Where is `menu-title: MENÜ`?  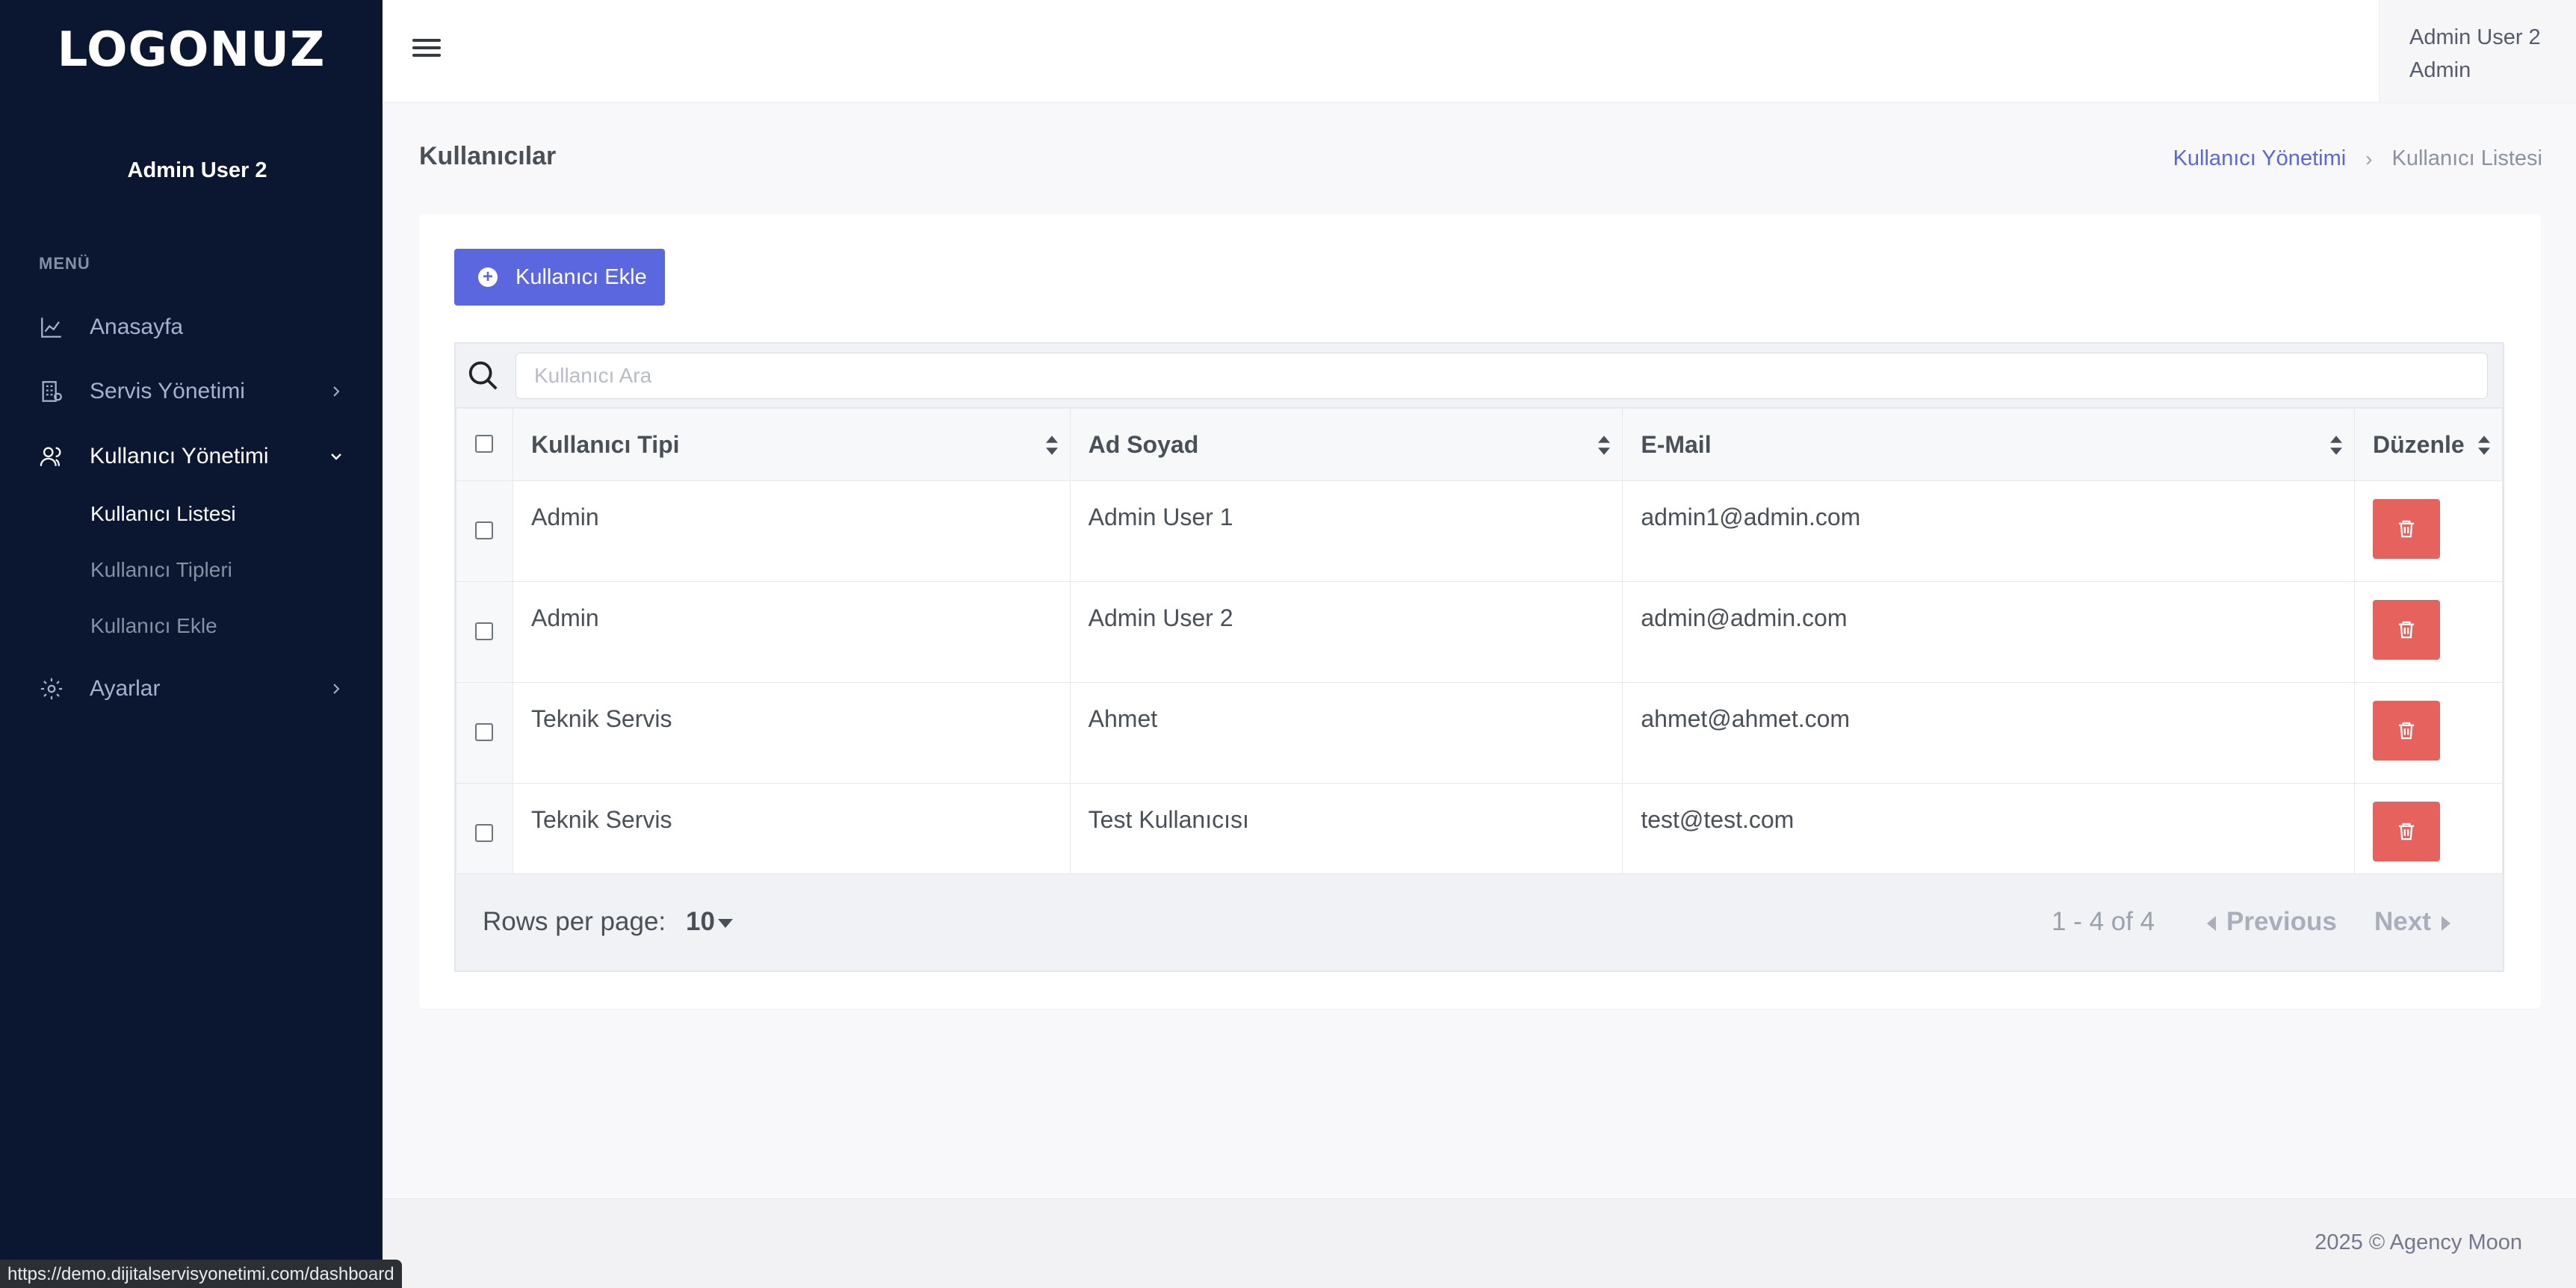
menu-title: MENÜ is located at coordinates (64, 263).